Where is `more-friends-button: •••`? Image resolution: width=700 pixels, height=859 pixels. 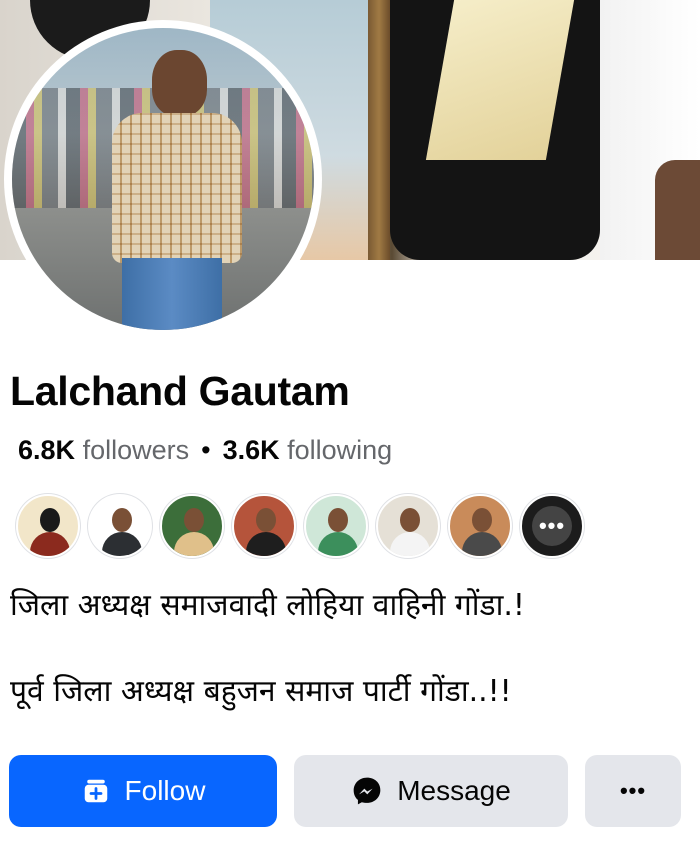
more-friends-button: ••• is located at coordinates (552, 526).